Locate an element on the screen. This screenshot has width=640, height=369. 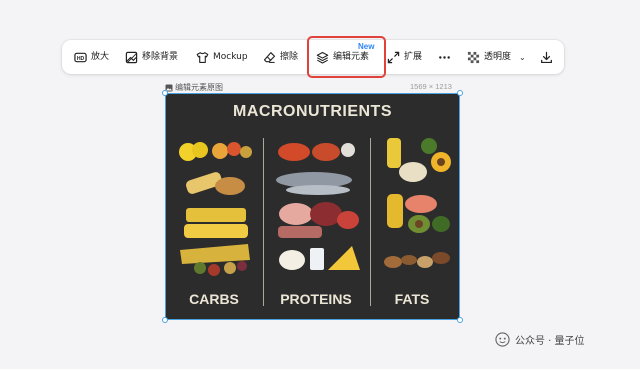
transparency-label: 透明度 is located at coordinates (498, 56).